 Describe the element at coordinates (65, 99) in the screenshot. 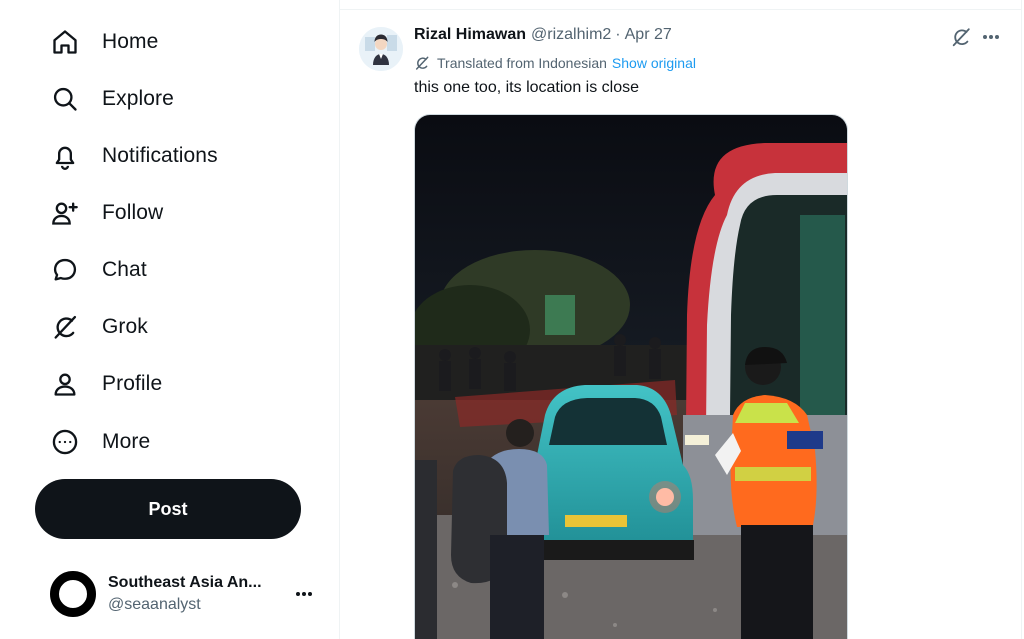

I see `search-icon` at that location.